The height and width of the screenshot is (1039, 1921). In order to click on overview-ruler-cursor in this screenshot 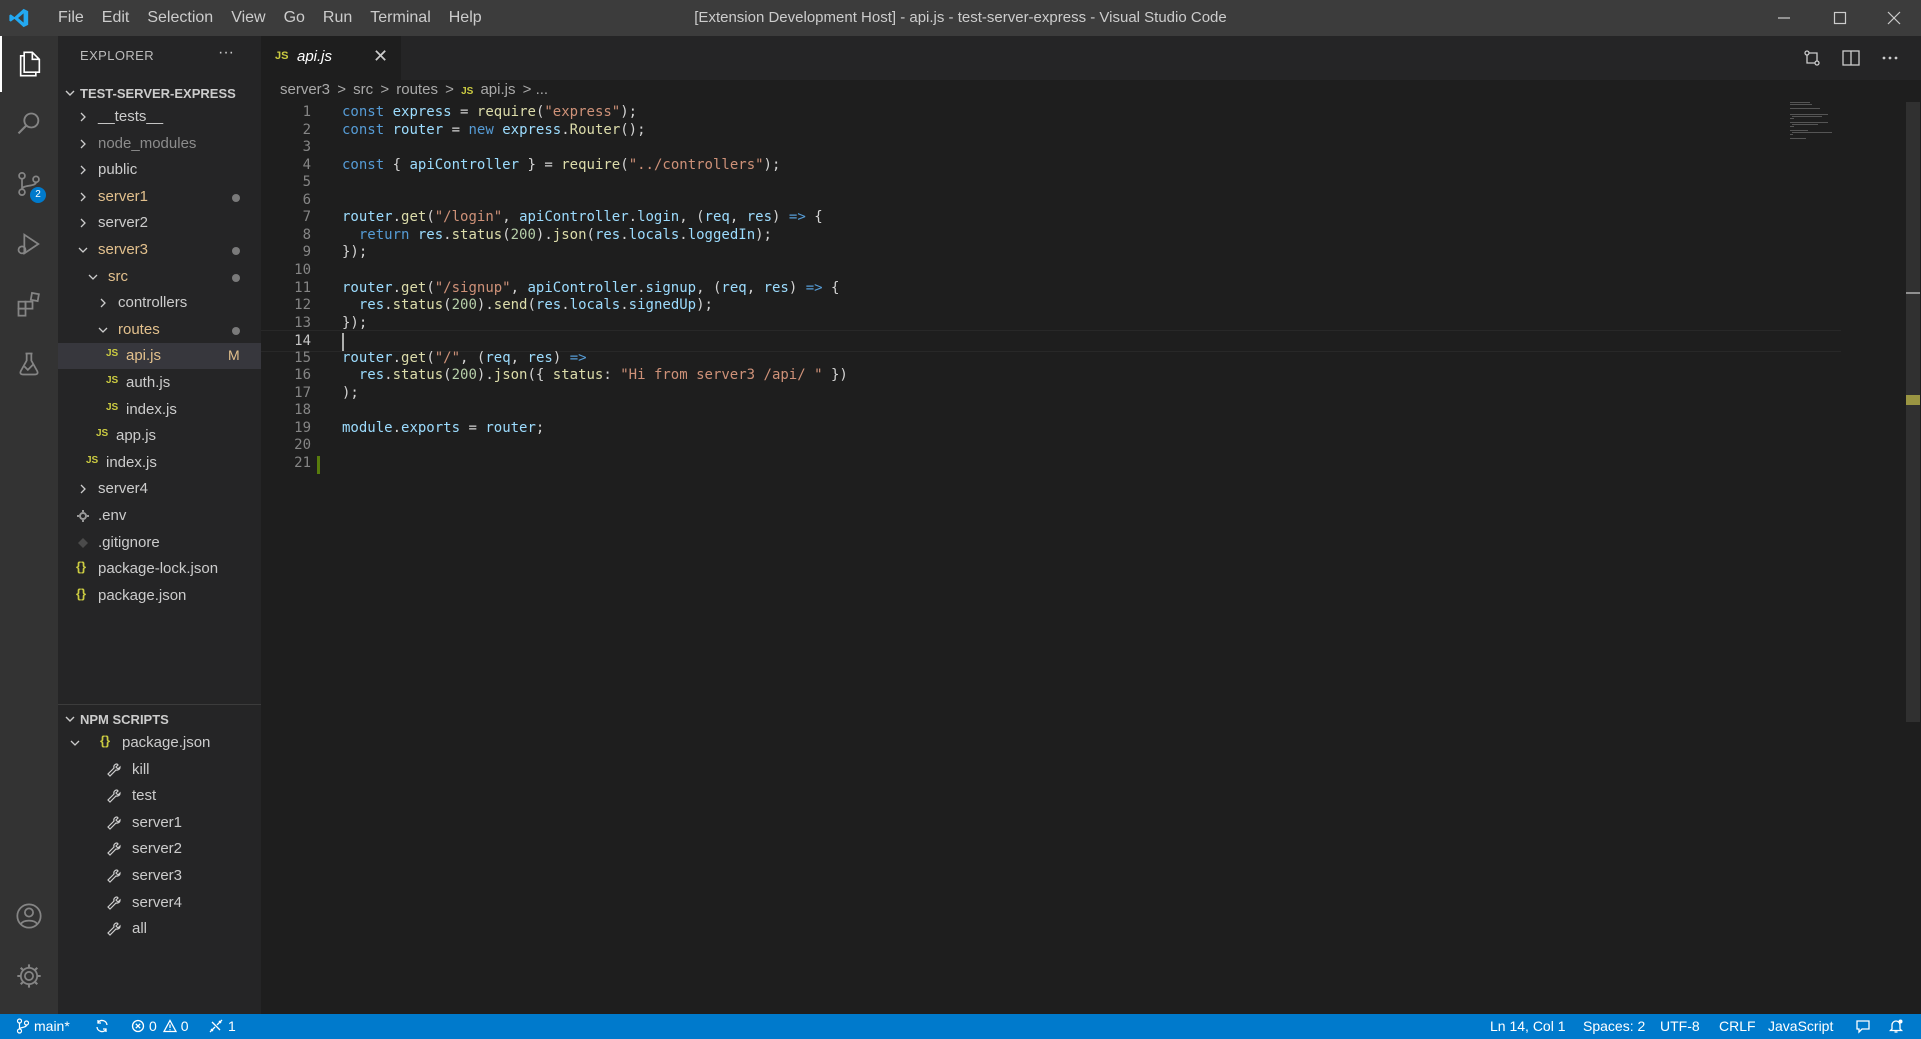, I will do `click(1913, 293)`.